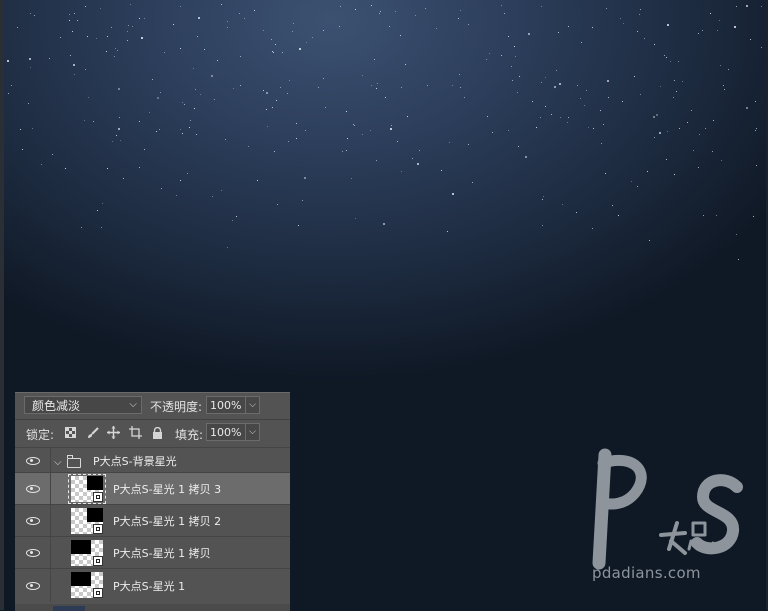 Image resolution: width=768 pixels, height=611 pixels. I want to click on opacity-dropdown-button: ⌵, so click(252, 405).